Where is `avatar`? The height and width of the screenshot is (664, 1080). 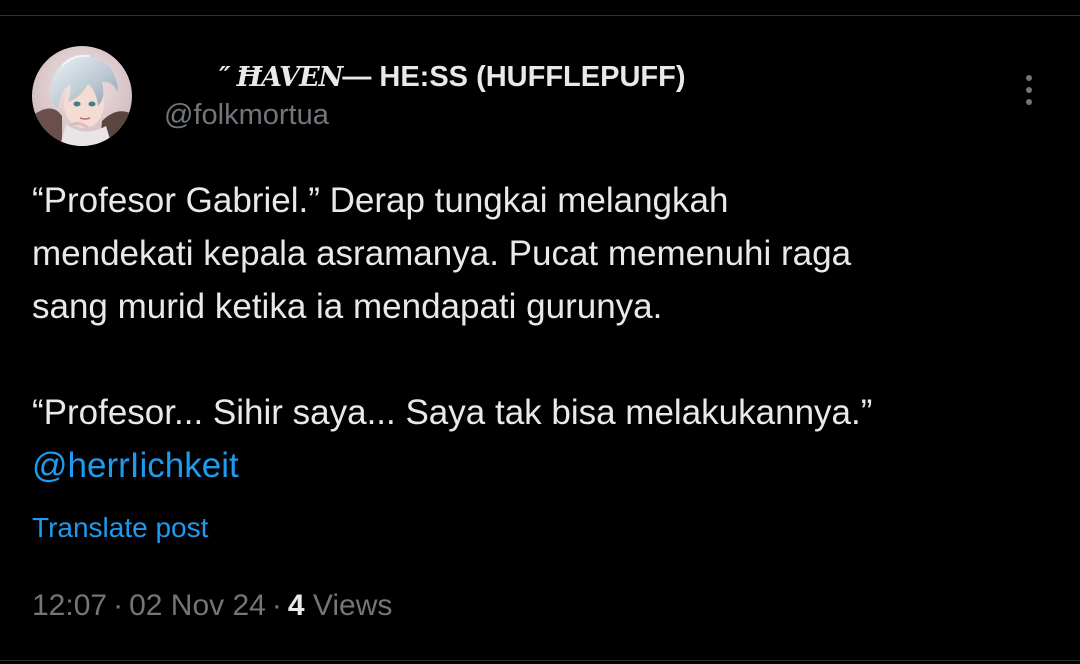 avatar is located at coordinates (82, 96).